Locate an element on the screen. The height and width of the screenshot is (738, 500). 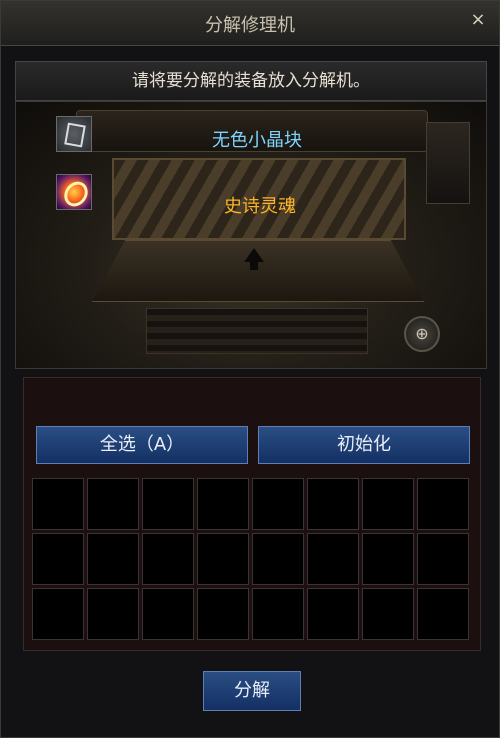
title-bar: 分解修理机 × is located at coordinates (250, 23).